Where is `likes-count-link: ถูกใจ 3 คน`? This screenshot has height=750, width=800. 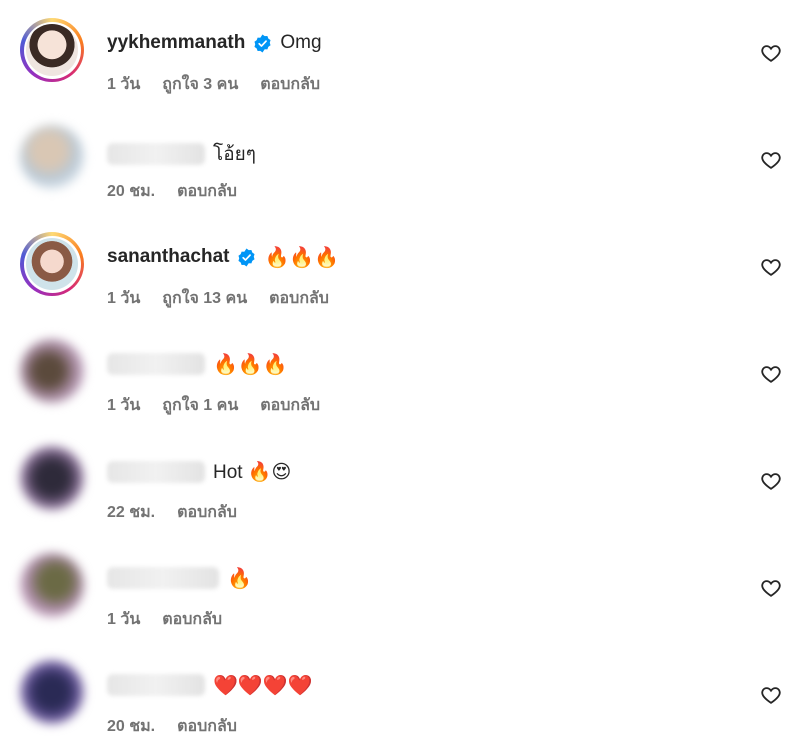 likes-count-link: ถูกใจ 3 คน is located at coordinates (200, 84).